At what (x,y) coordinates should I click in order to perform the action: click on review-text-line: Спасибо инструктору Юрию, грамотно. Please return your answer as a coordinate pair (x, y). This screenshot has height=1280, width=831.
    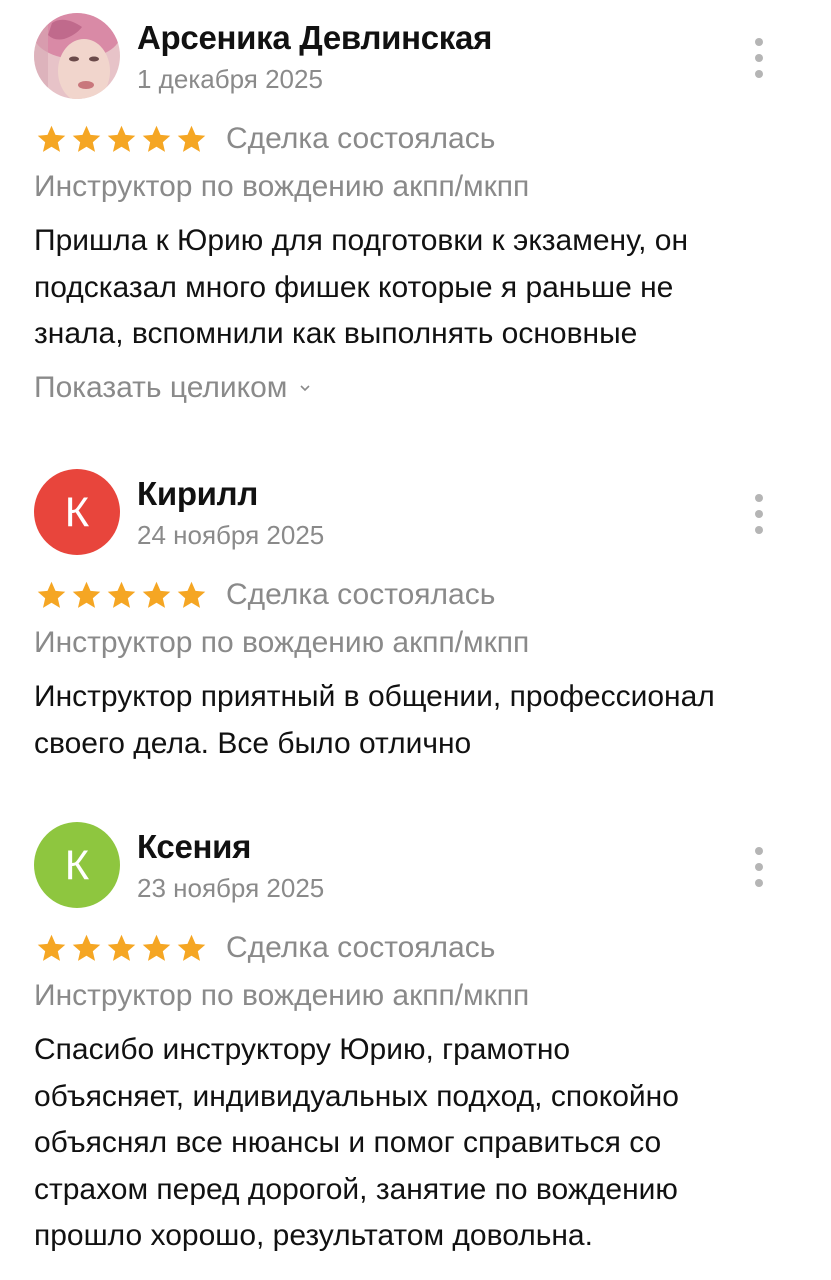
    Looking at the image, I should click on (302, 1049).